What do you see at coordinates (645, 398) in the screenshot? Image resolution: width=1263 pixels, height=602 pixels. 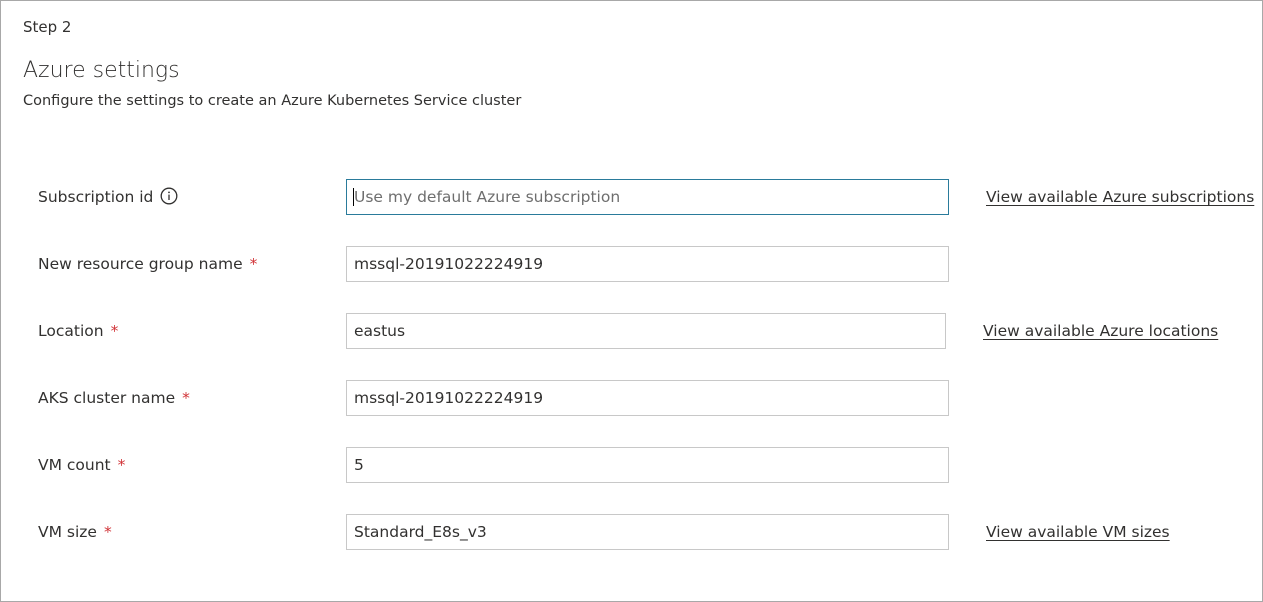 I see `aks-cluster-input` at bounding box center [645, 398].